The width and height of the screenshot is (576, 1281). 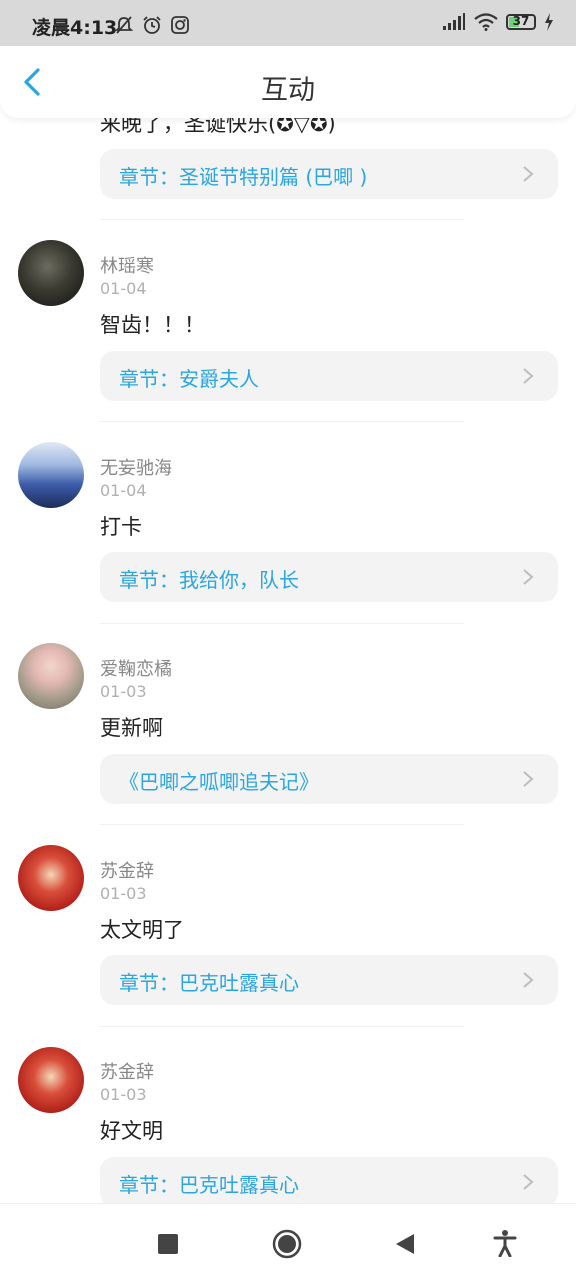 What do you see at coordinates (131, 1131) in the screenshot?
I see `comment-text: 好文明` at bounding box center [131, 1131].